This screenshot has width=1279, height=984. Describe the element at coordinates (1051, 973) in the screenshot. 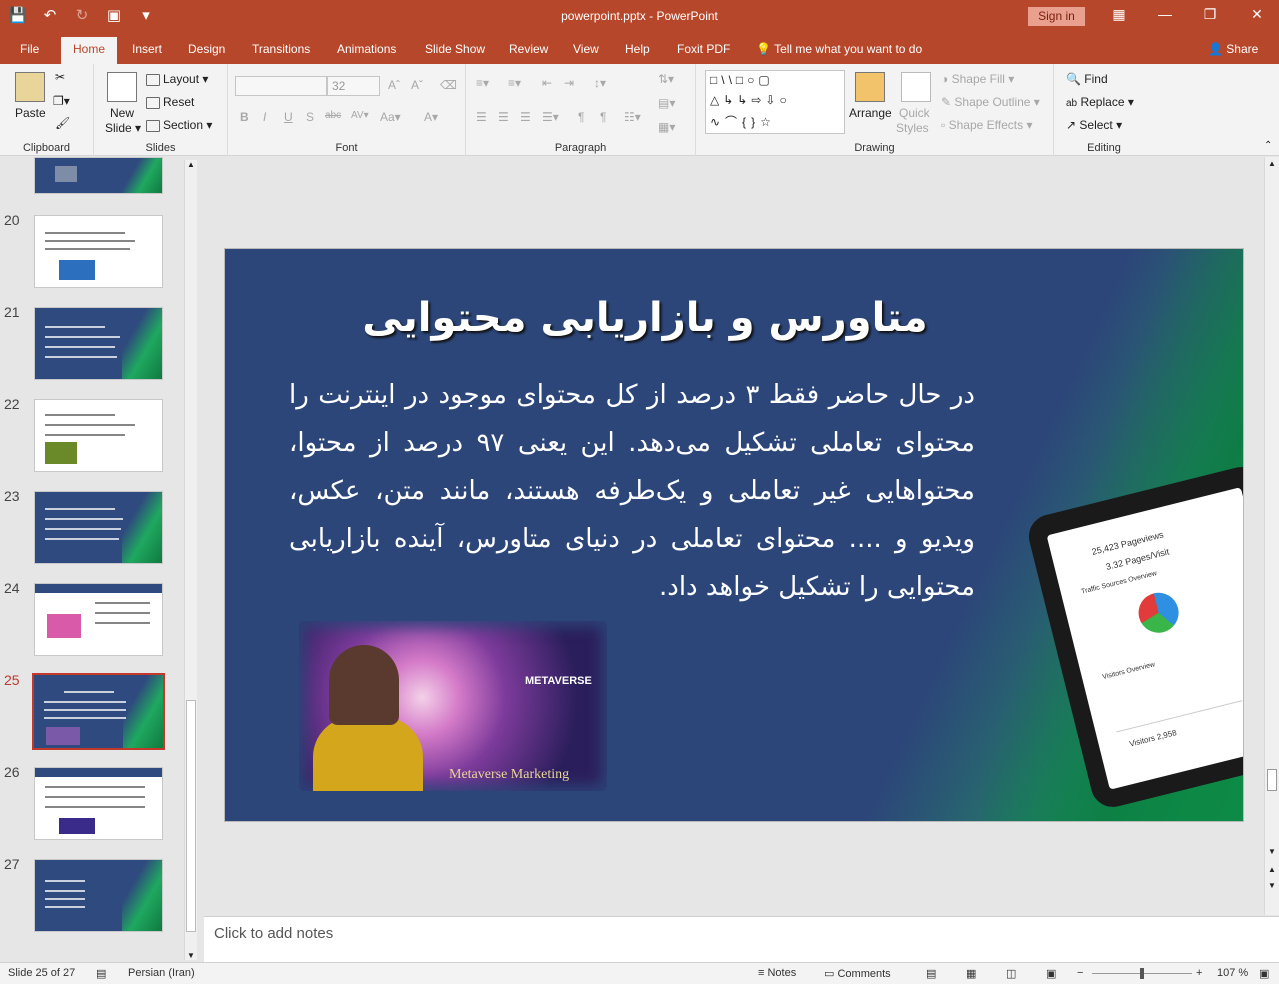

I see `slide-show-icon: ▣` at that location.